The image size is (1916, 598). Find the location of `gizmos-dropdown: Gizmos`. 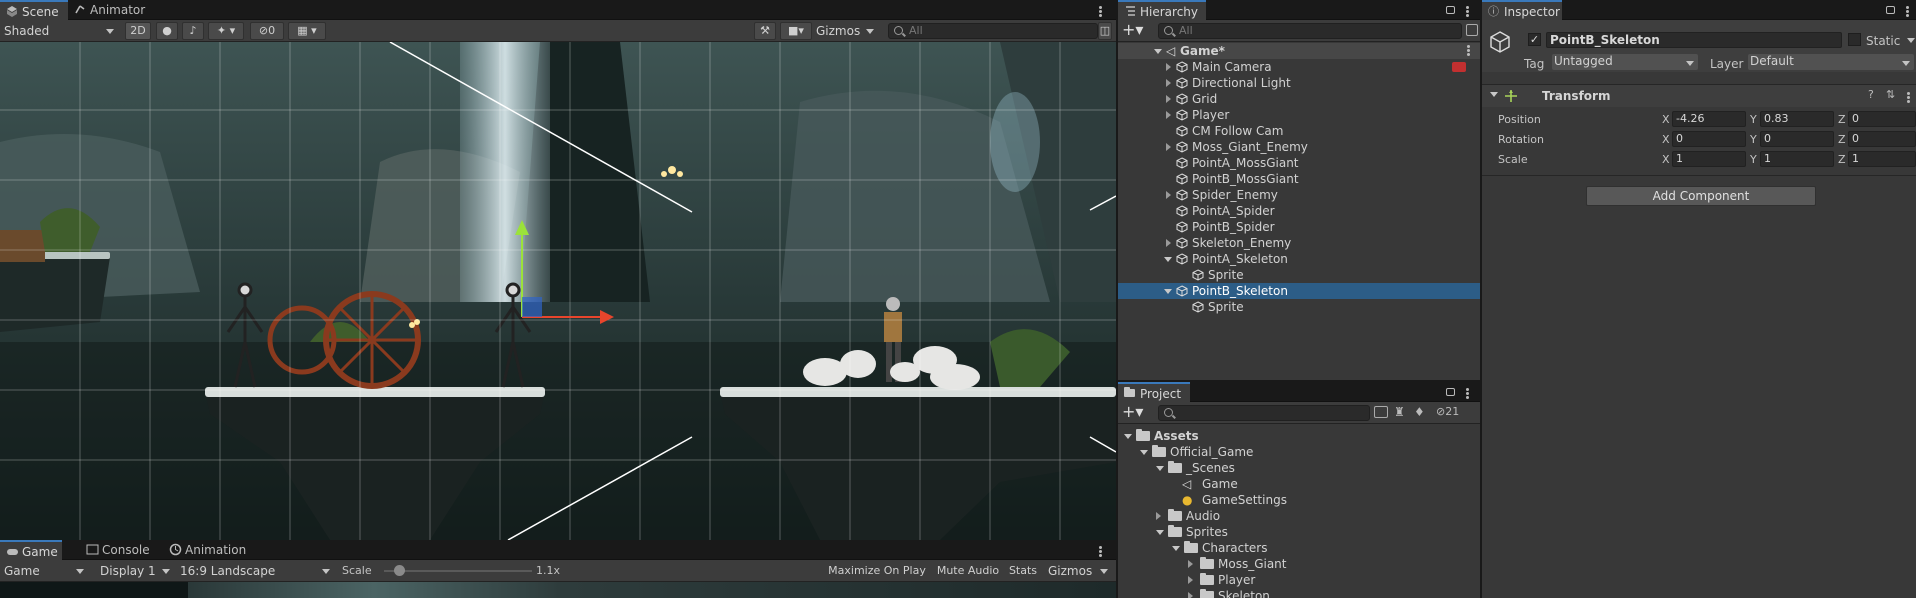

gizmos-dropdown: Gizmos is located at coordinates (846, 31).